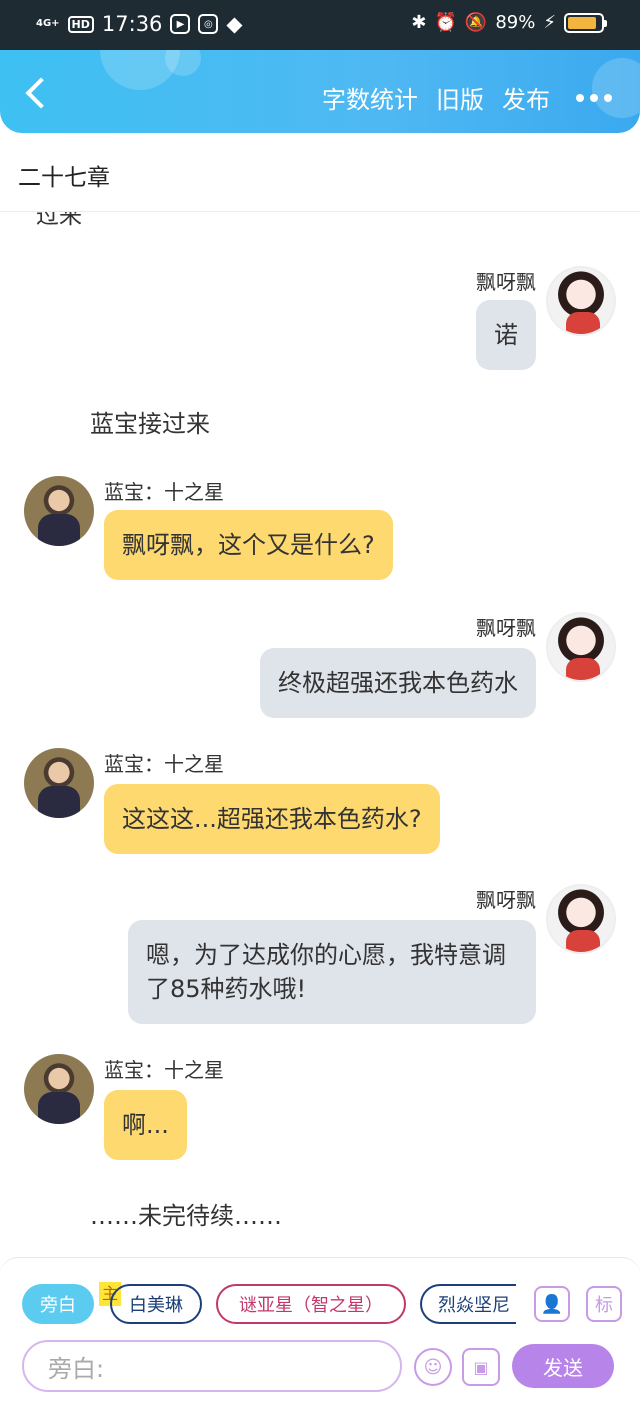 Image resolution: width=640 pixels, height=1427 pixels. Describe the element at coordinates (320, 25) in the screenshot. I see `status-bar: 4G+ HD 17:36 ▶ ◎ ◆ ✱ ⏰ 🔕 89% ⚡` at that location.